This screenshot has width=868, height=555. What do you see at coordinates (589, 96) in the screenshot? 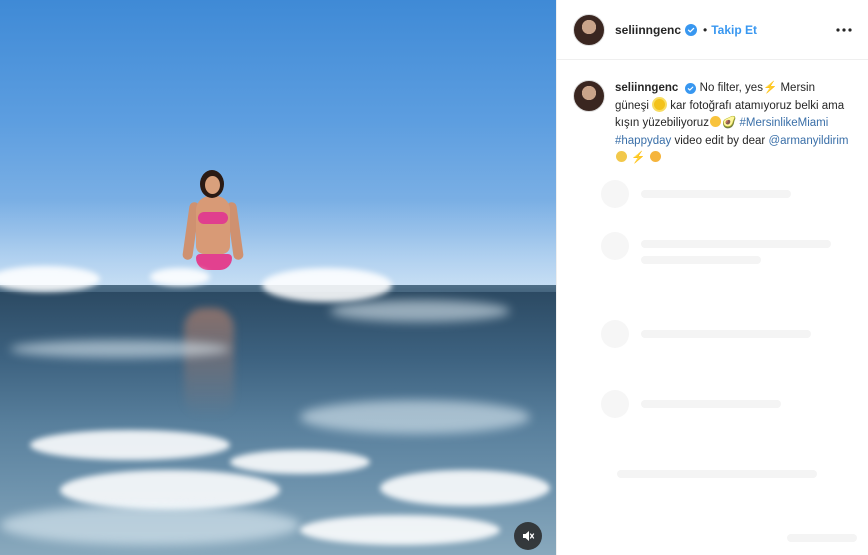
I see `caption-avatar` at bounding box center [589, 96].